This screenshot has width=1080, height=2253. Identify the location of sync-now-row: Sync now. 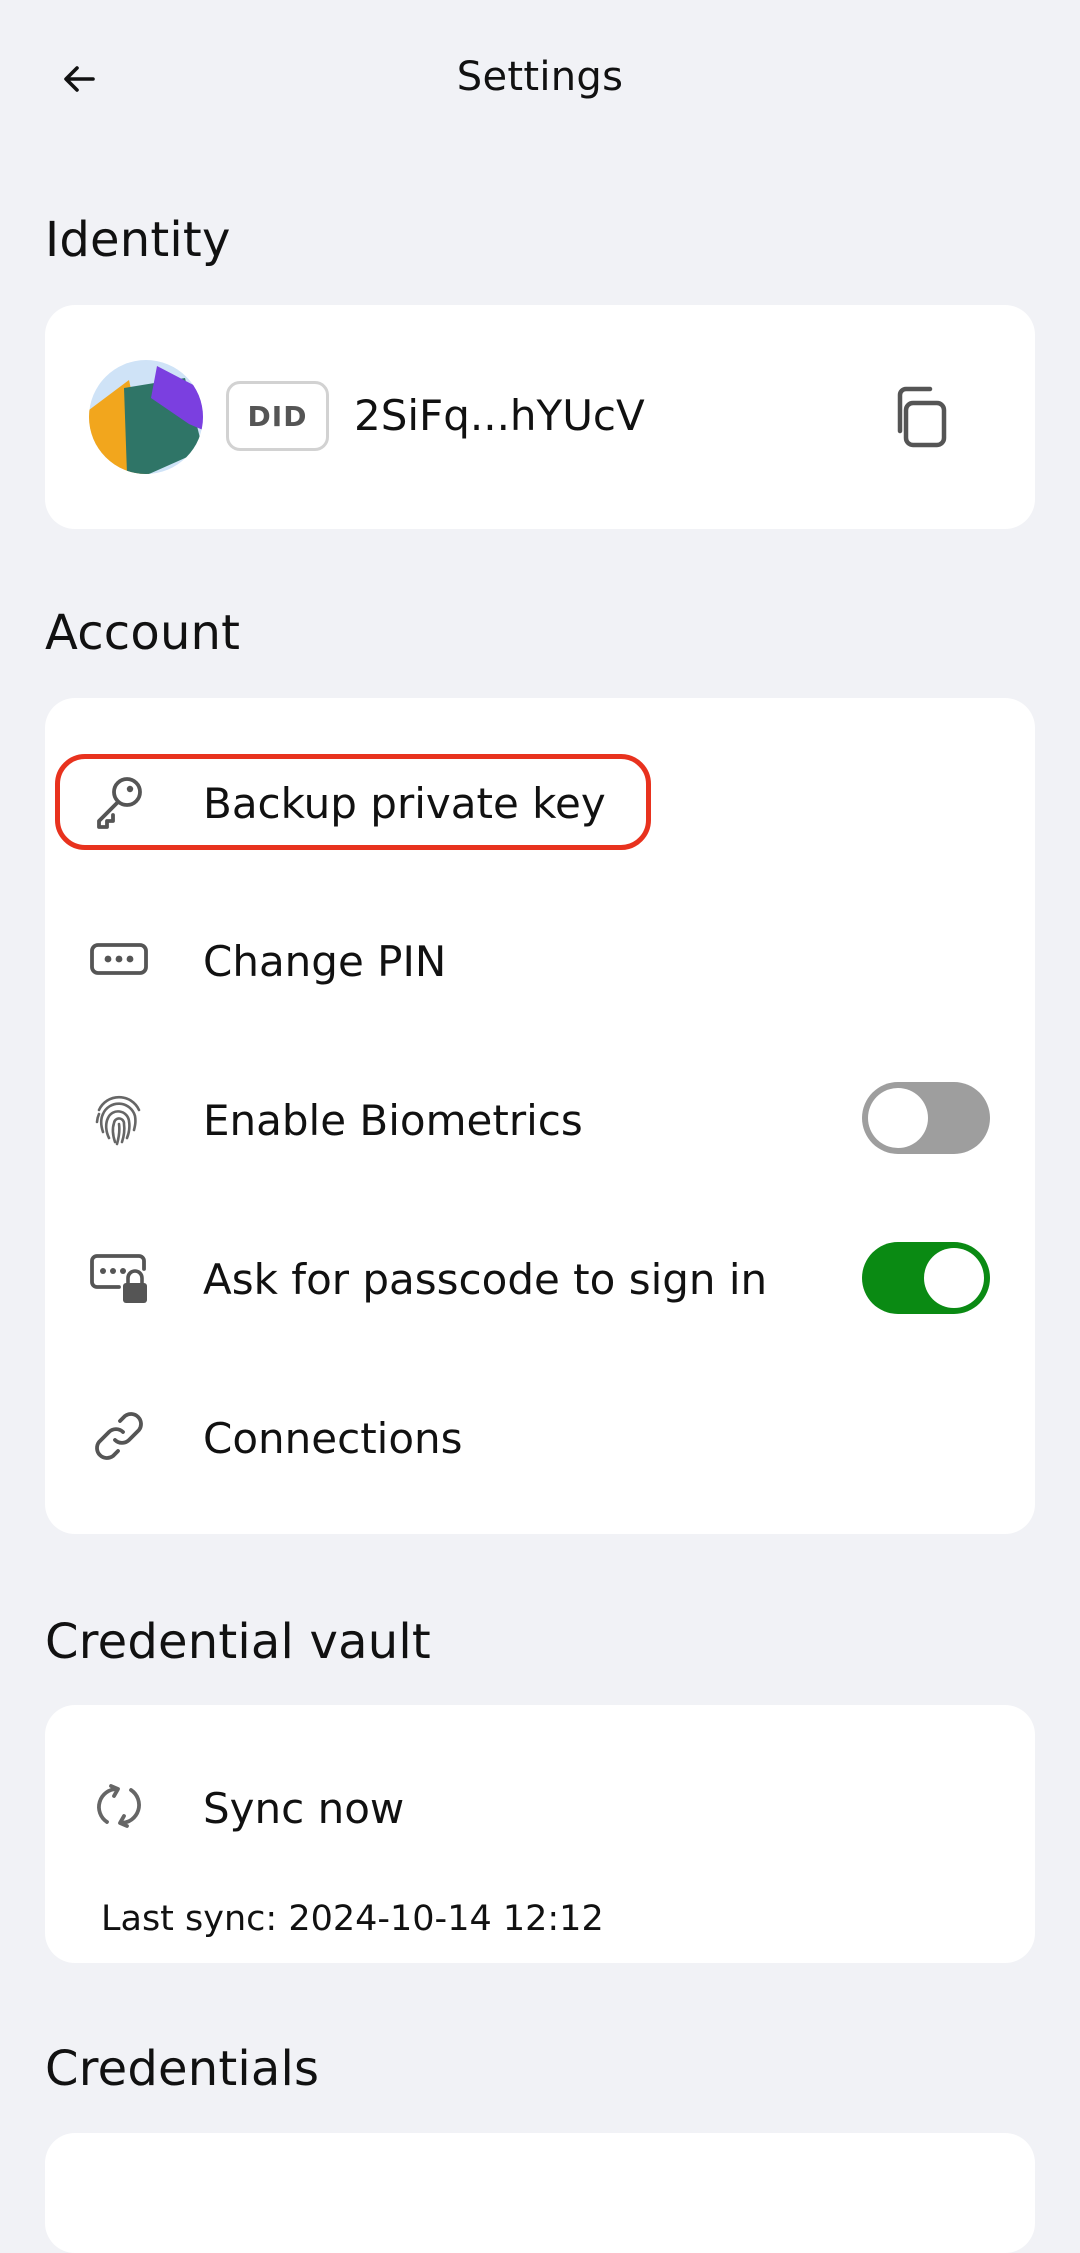
(540, 1806).